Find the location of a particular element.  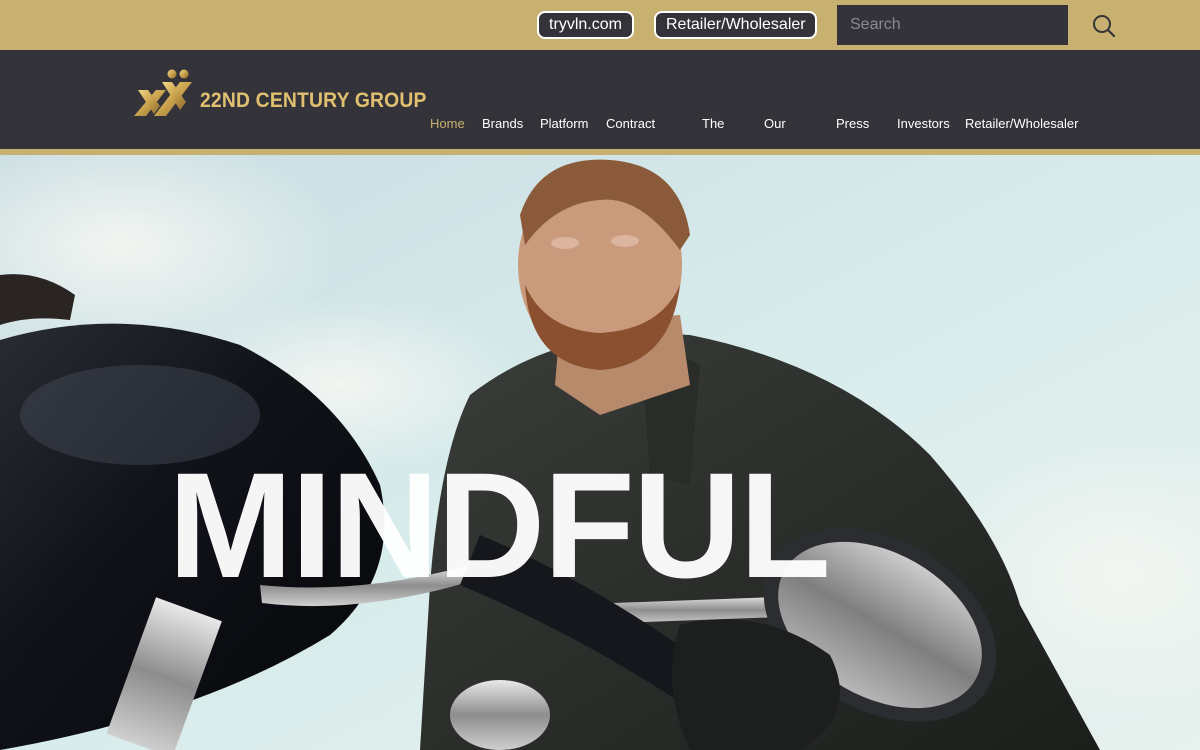

nav-retailer-wholesaler: Retailer/Wholesaler is located at coordinates (1021, 123).